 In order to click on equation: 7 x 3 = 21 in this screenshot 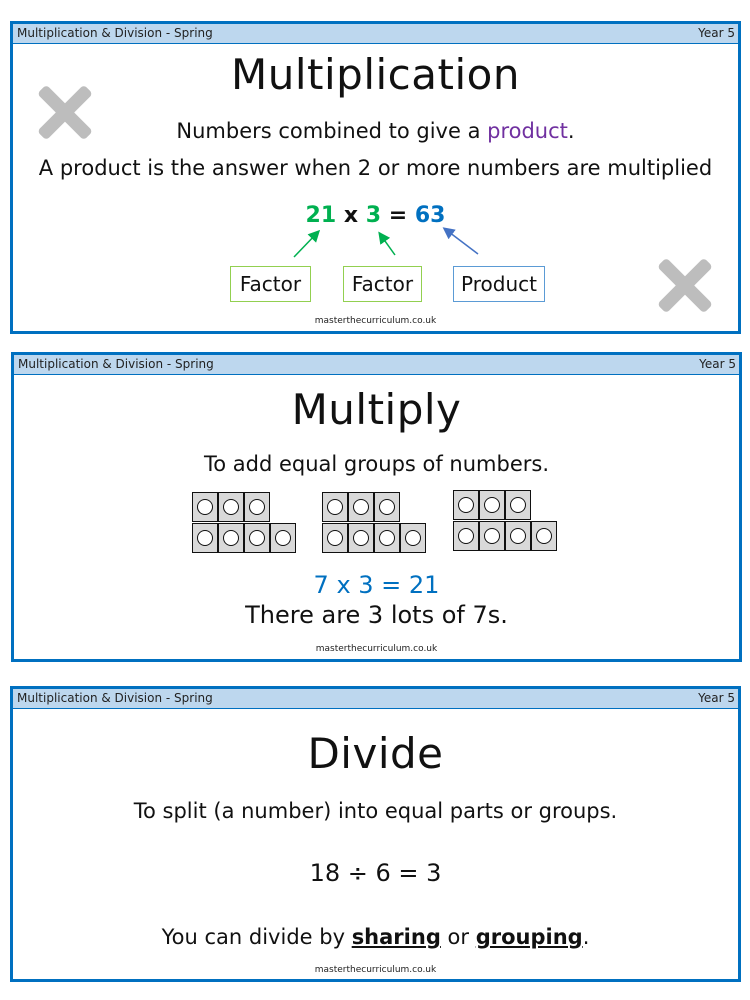, I will do `click(376, 585)`.